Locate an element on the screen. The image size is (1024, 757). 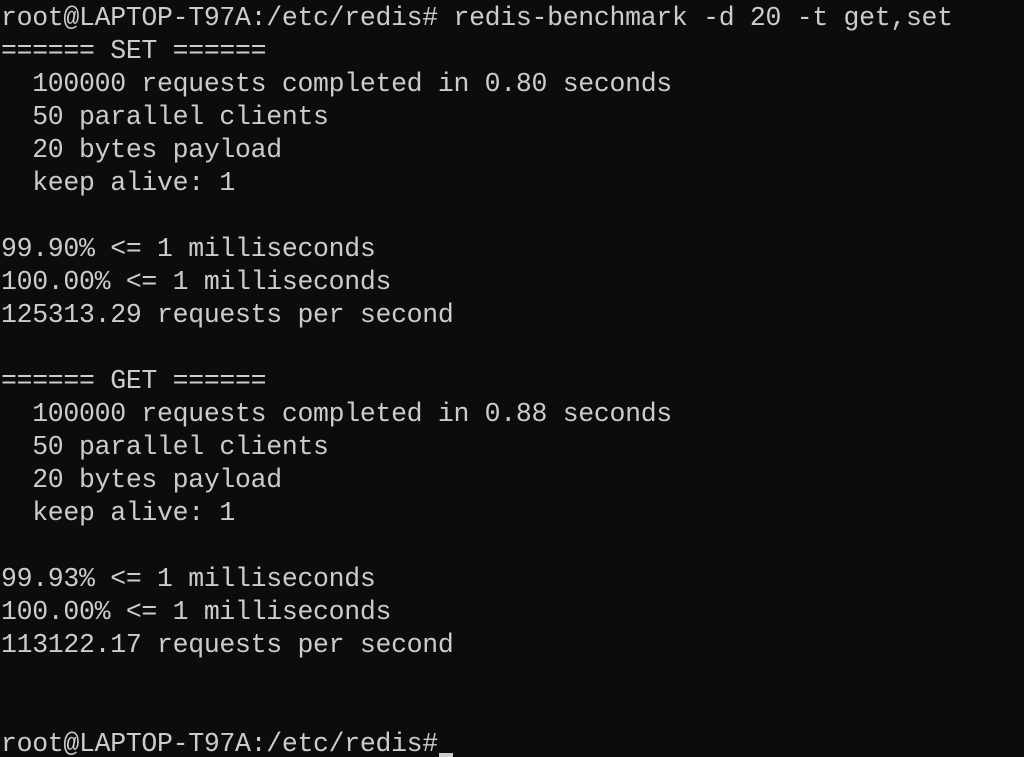
text-cursor is located at coordinates (445, 755).